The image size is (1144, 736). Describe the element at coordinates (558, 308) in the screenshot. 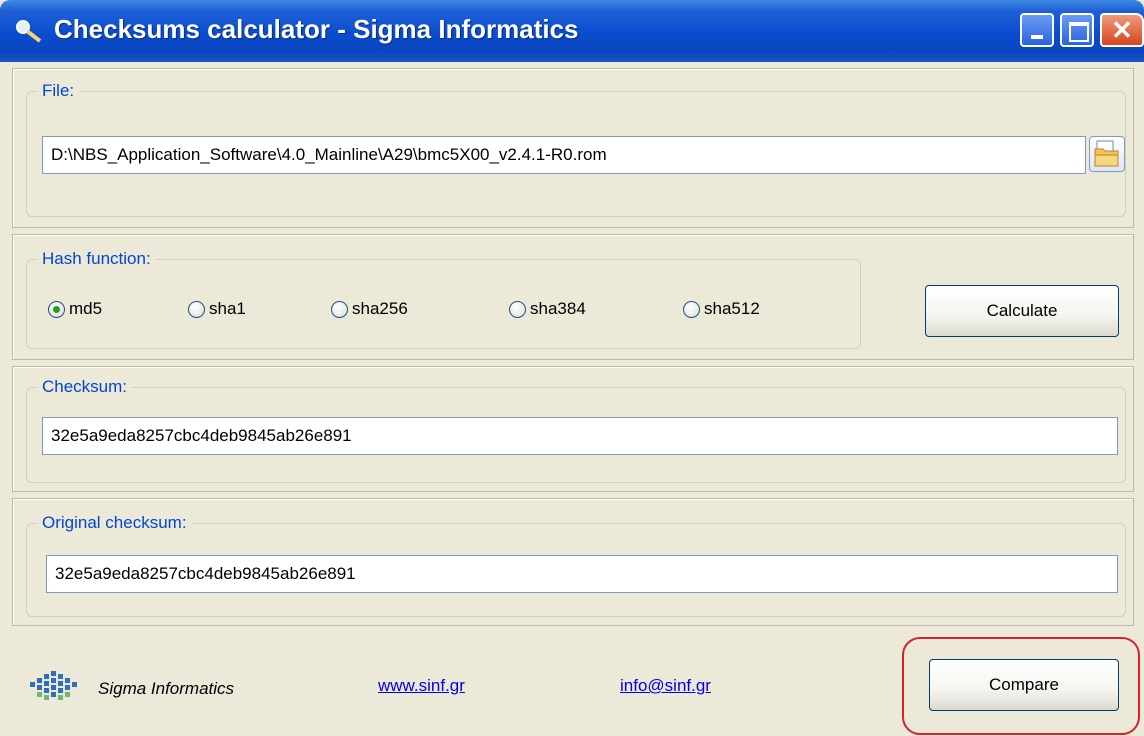

I see `radio-sha384-label: sha384` at that location.